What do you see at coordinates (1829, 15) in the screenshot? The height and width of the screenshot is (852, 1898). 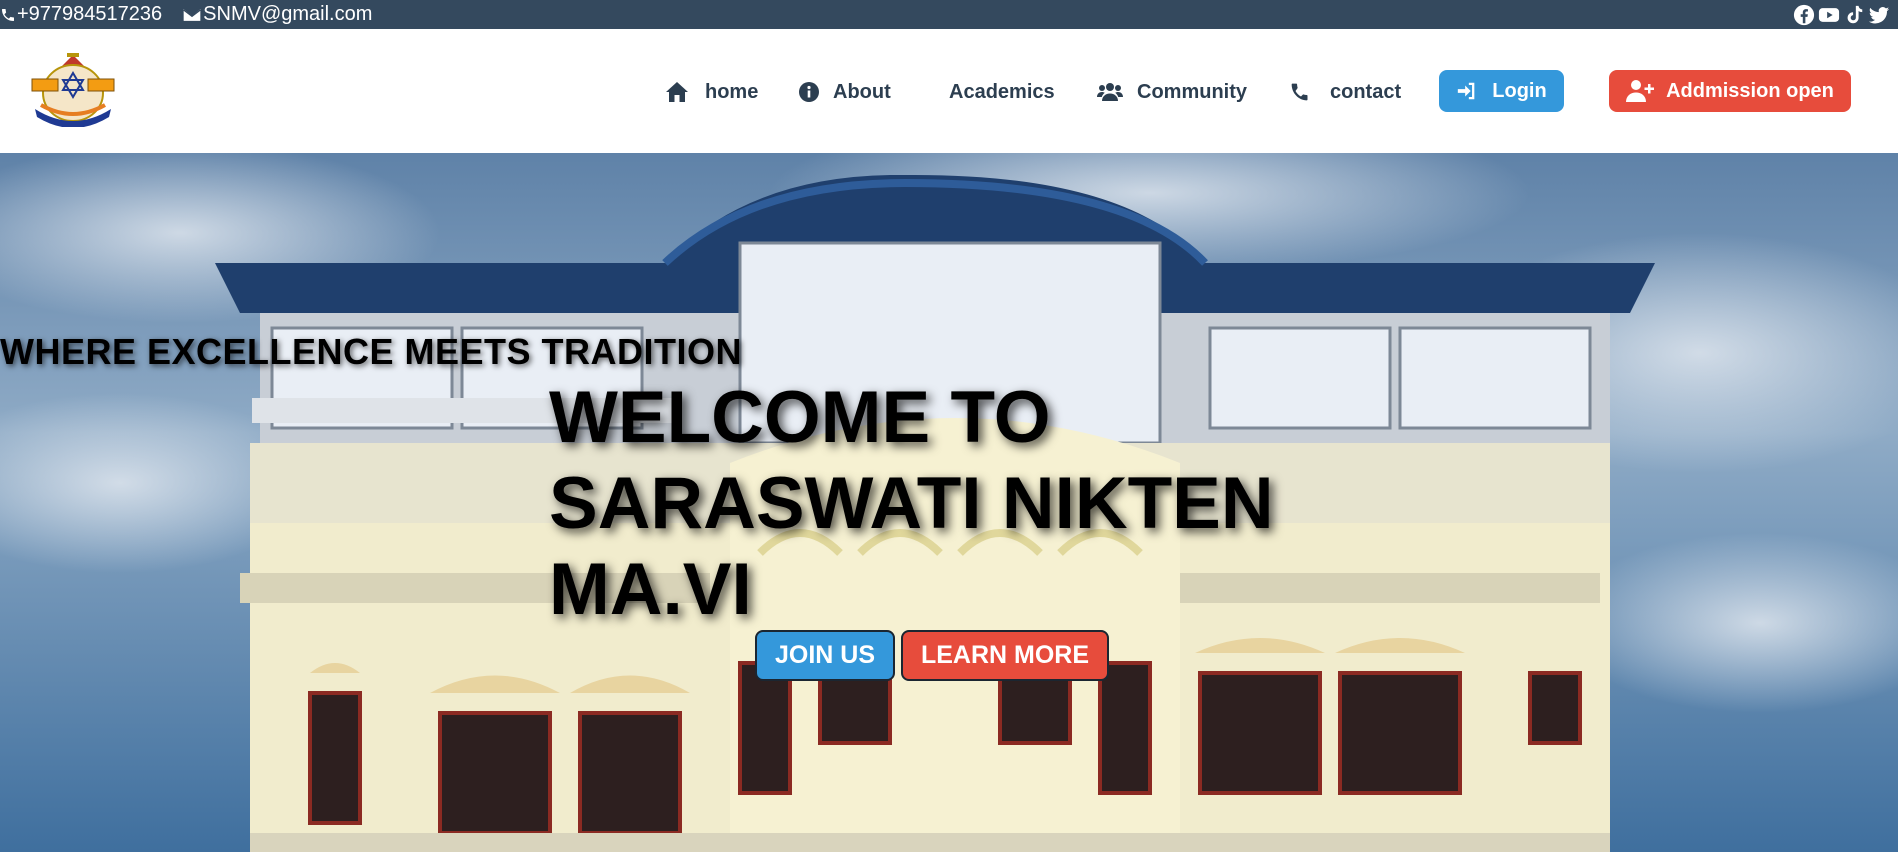 I see `youtube-icon` at bounding box center [1829, 15].